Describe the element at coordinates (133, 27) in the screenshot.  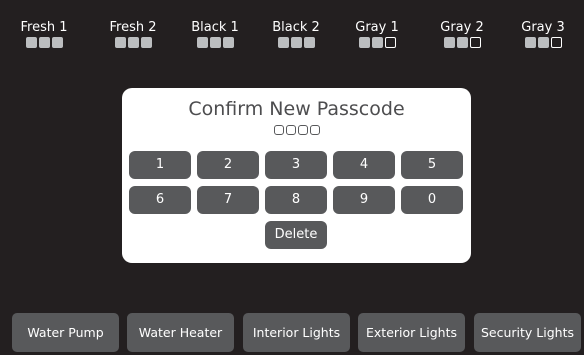
I see `tank-label: Fresh 2` at that location.